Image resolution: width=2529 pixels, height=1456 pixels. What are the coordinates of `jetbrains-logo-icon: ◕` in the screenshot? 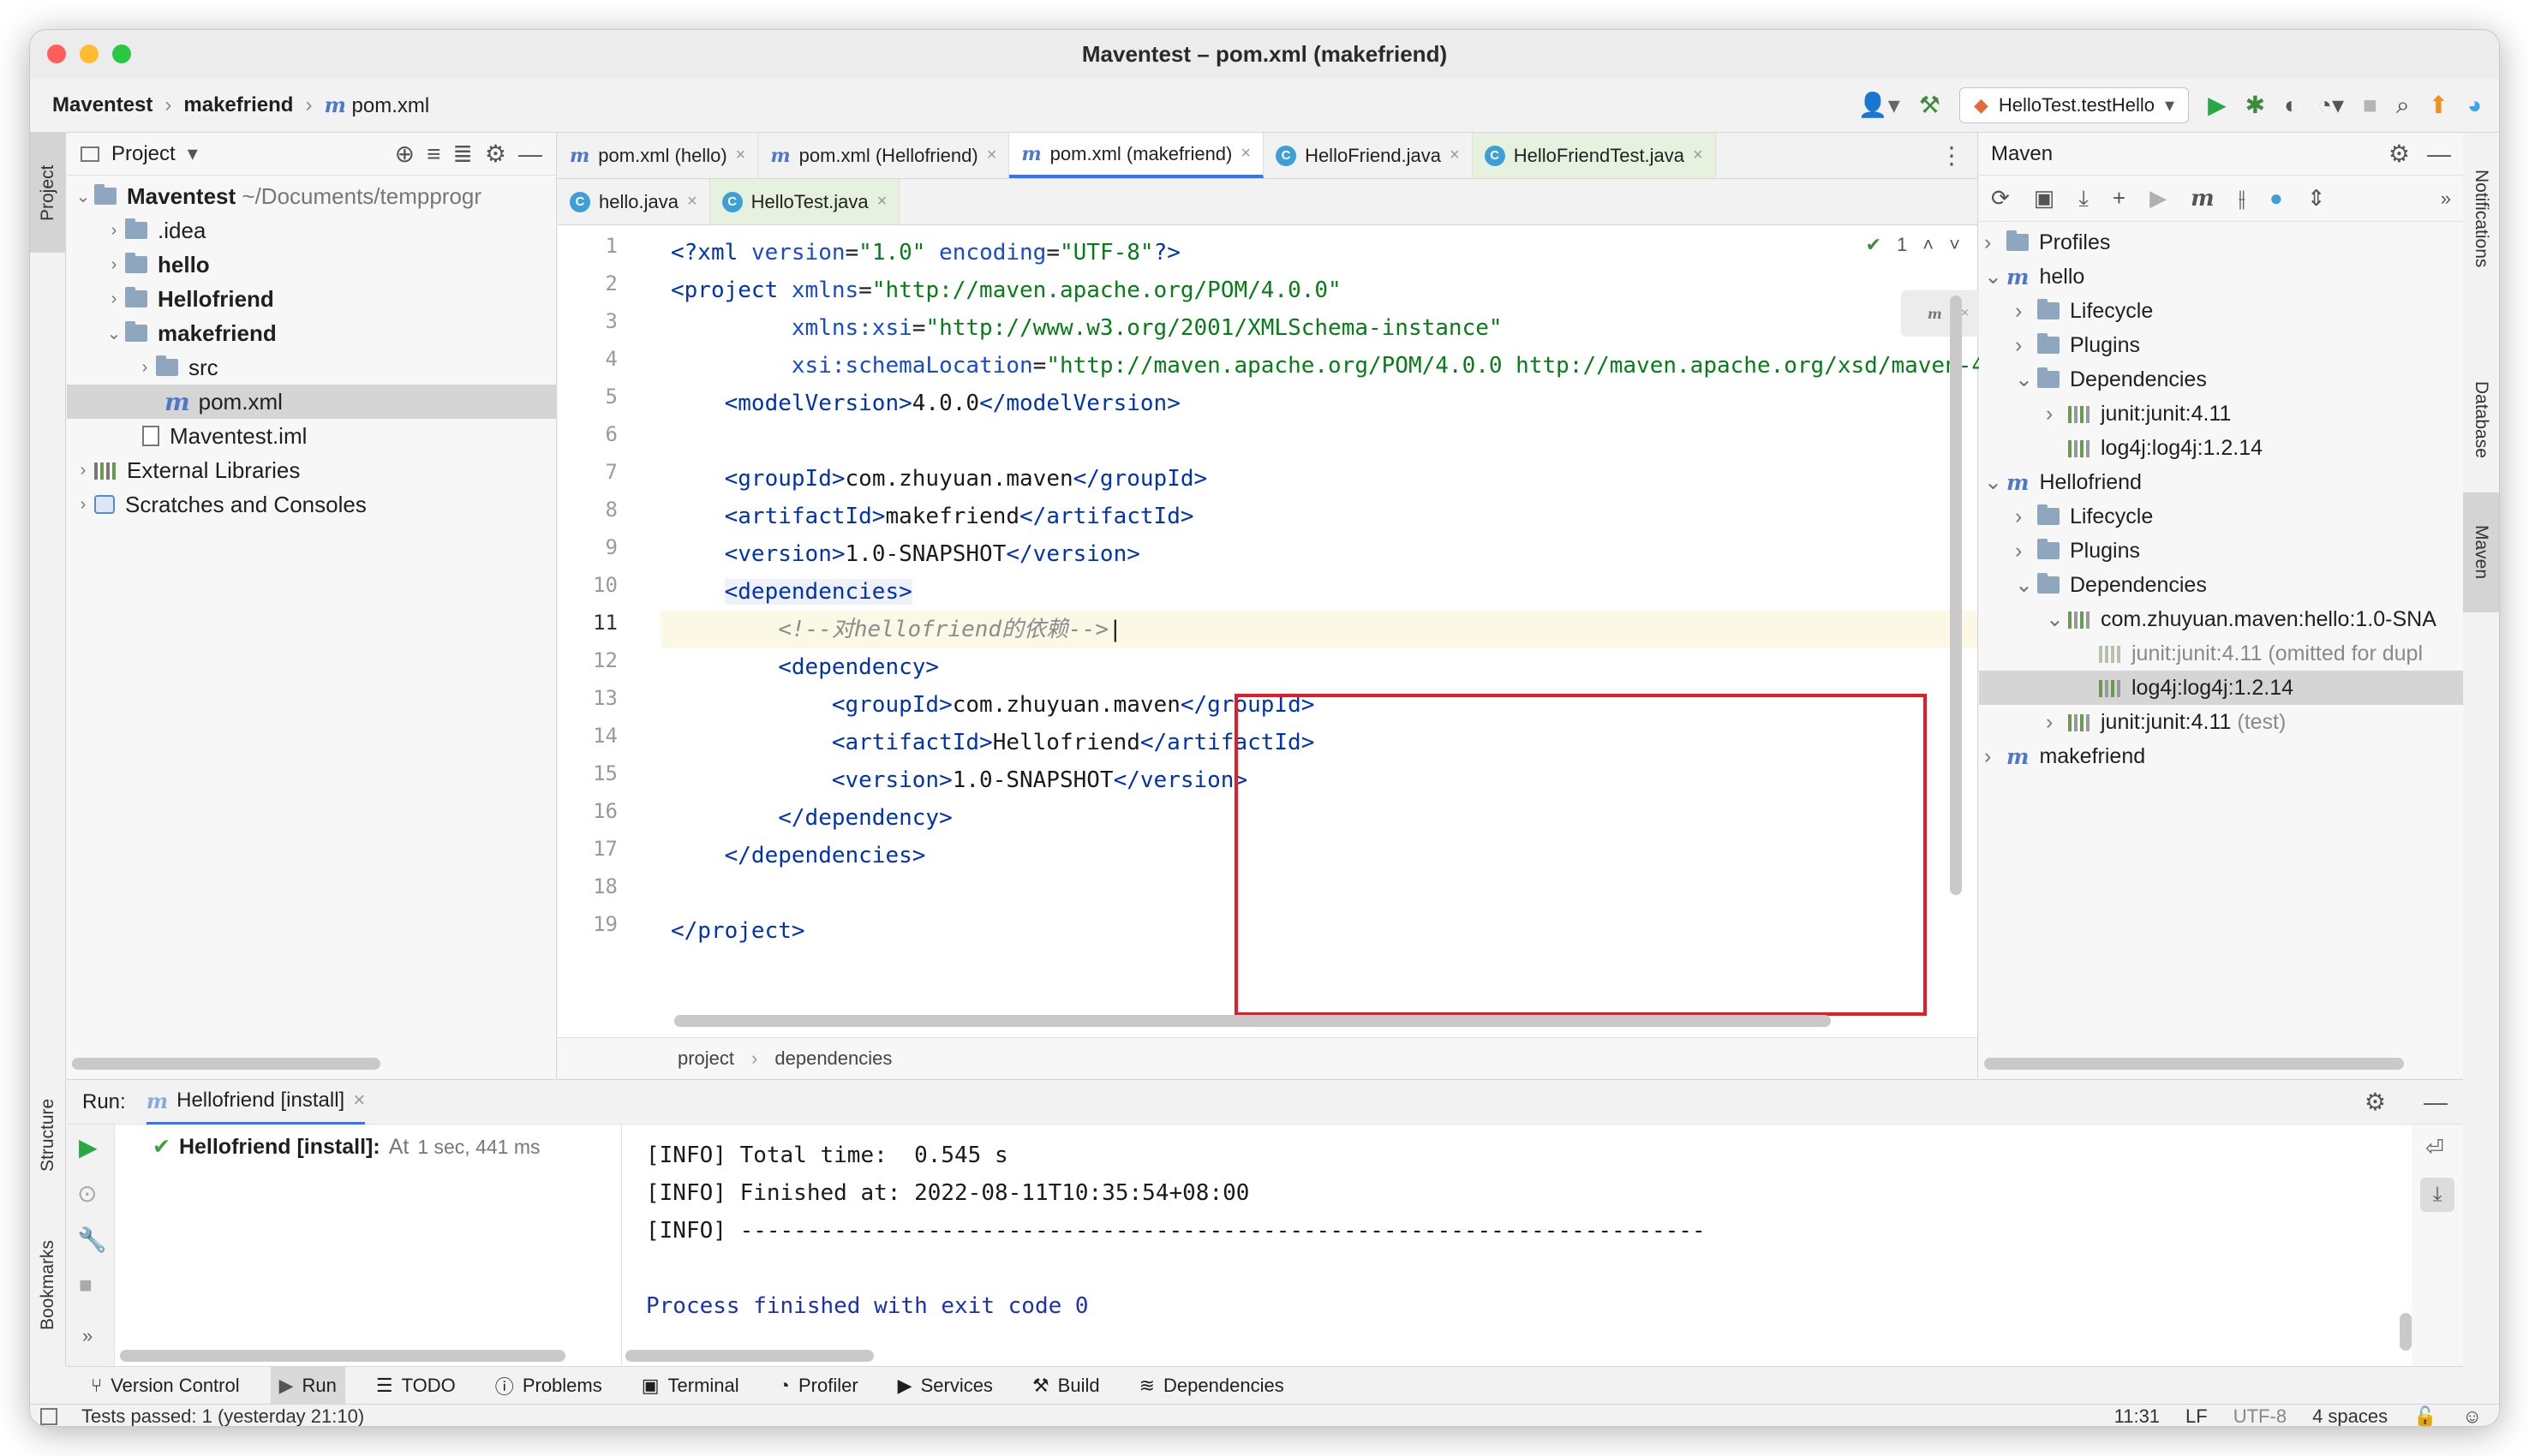 It's located at (2474, 105).